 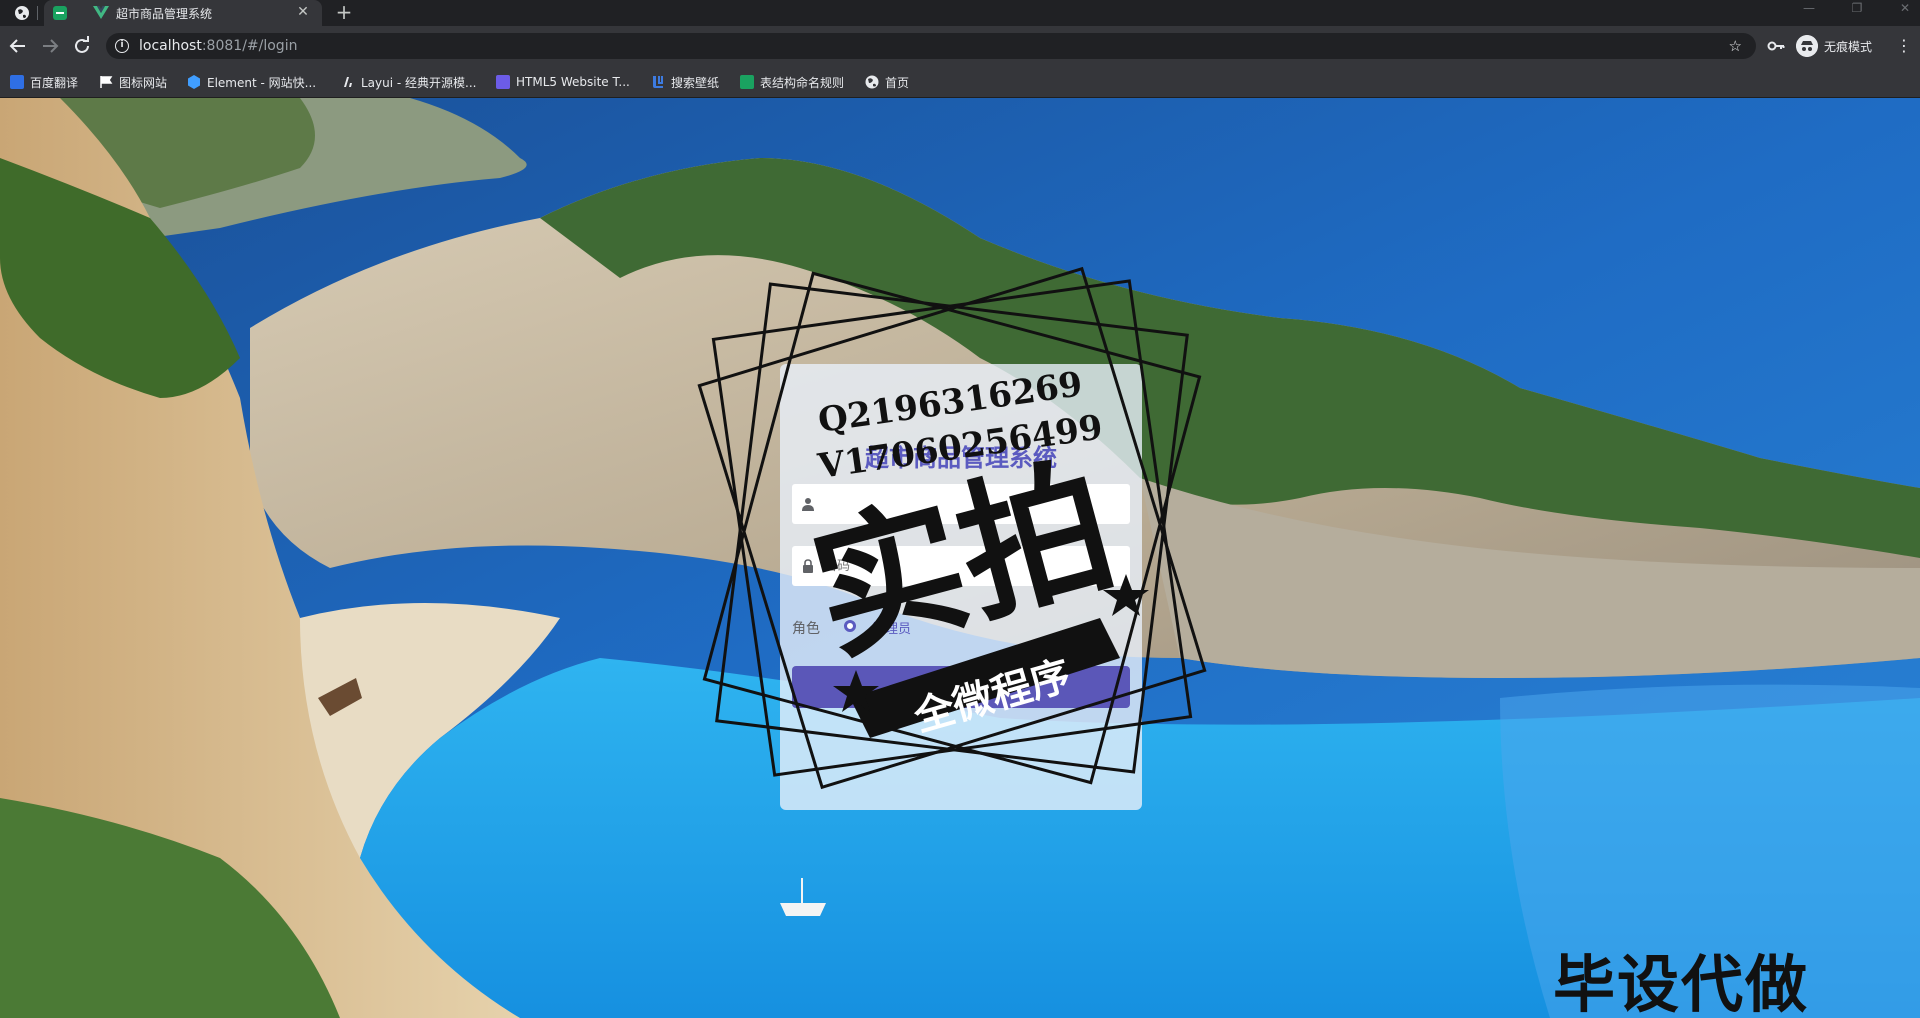 I want to click on address-path: :8081/#/login, so click(x=249, y=46).